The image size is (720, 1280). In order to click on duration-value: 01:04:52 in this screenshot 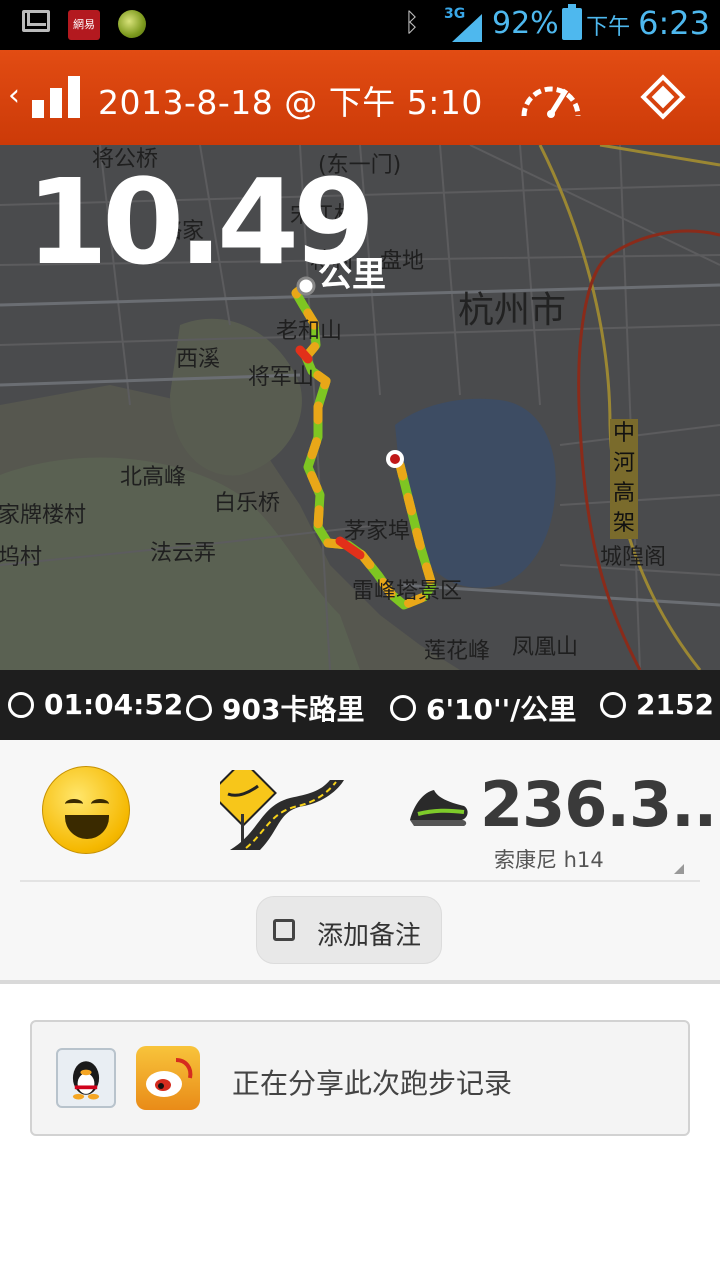, I will do `click(114, 704)`.